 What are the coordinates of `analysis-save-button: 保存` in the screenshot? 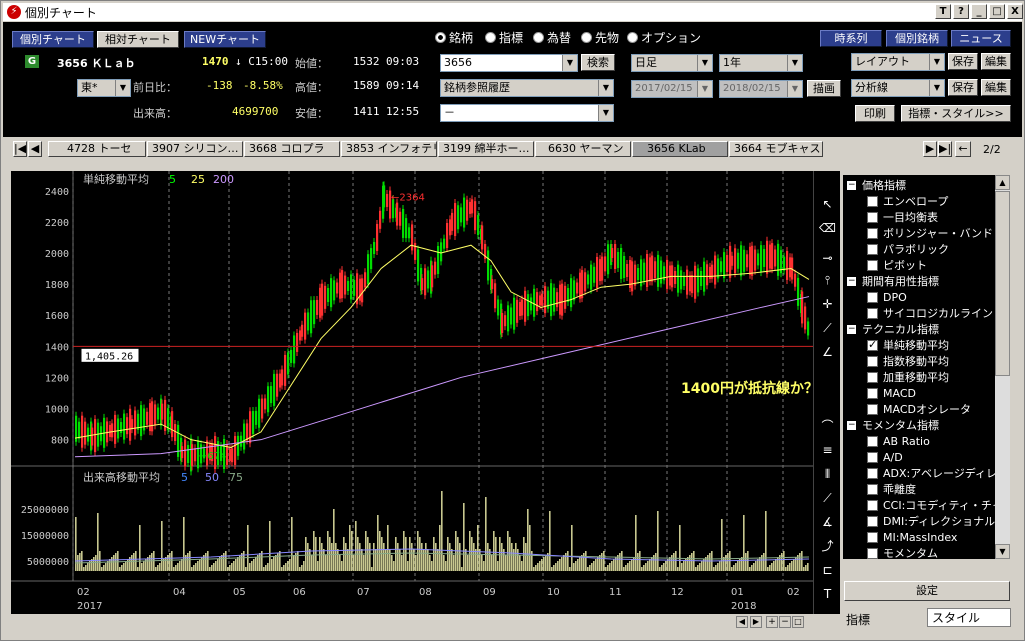 It's located at (963, 87).